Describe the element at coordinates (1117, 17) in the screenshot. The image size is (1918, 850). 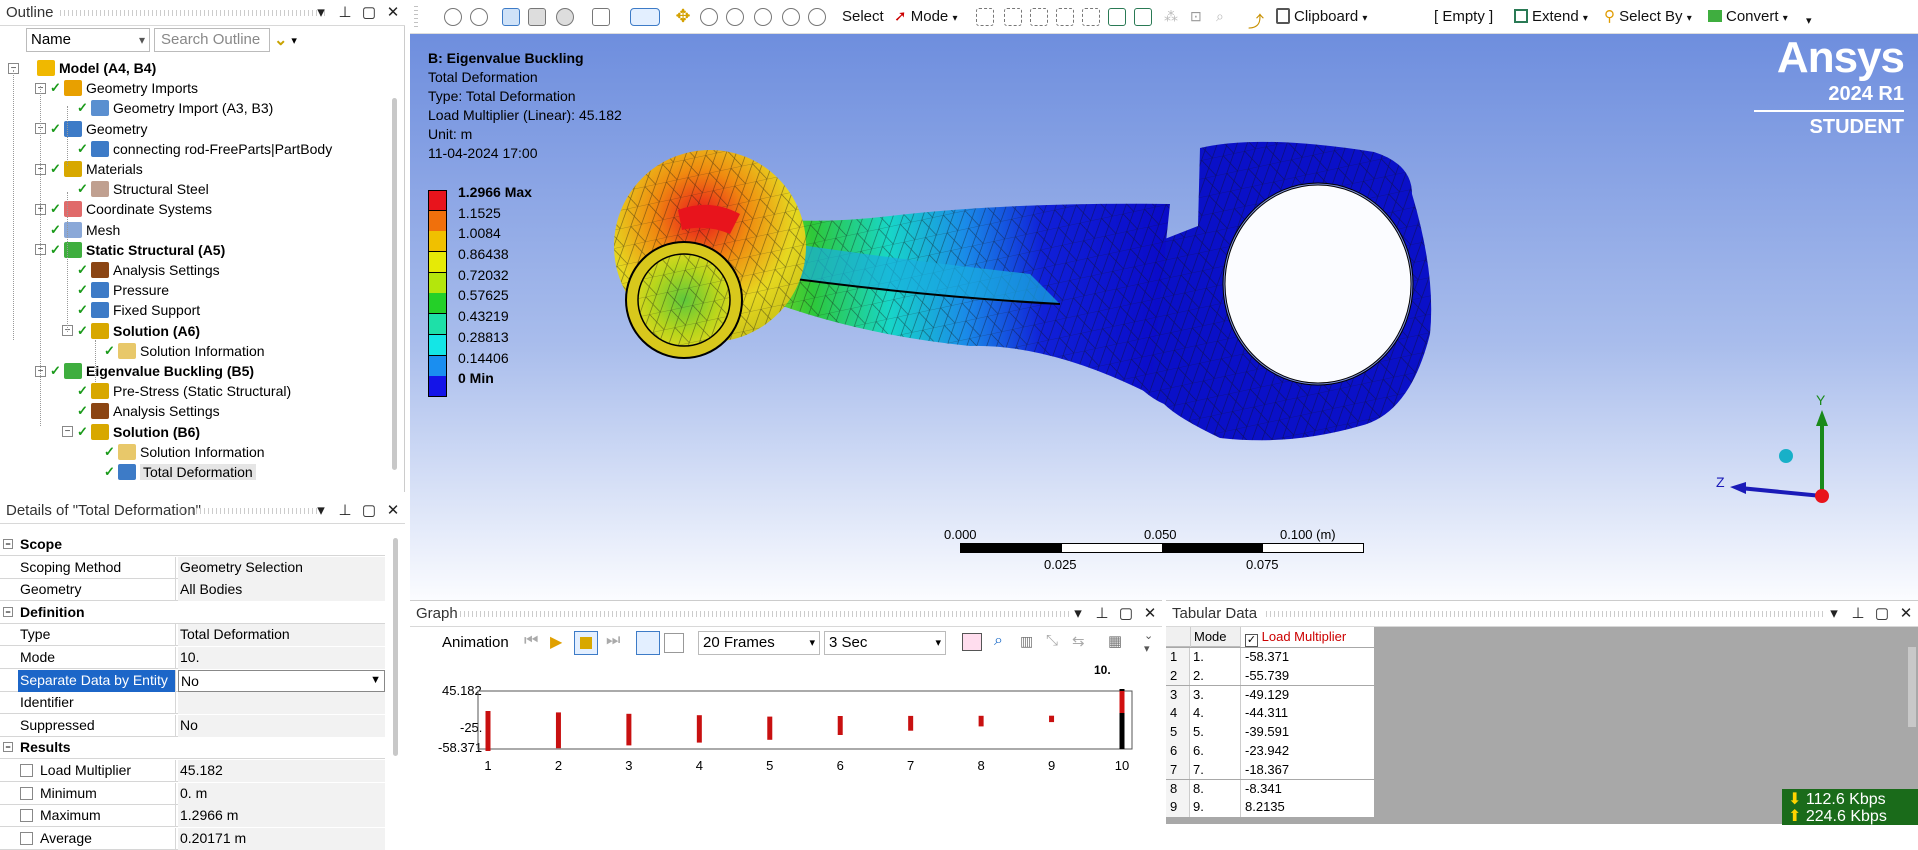
I see `select-element-face-icon` at that location.